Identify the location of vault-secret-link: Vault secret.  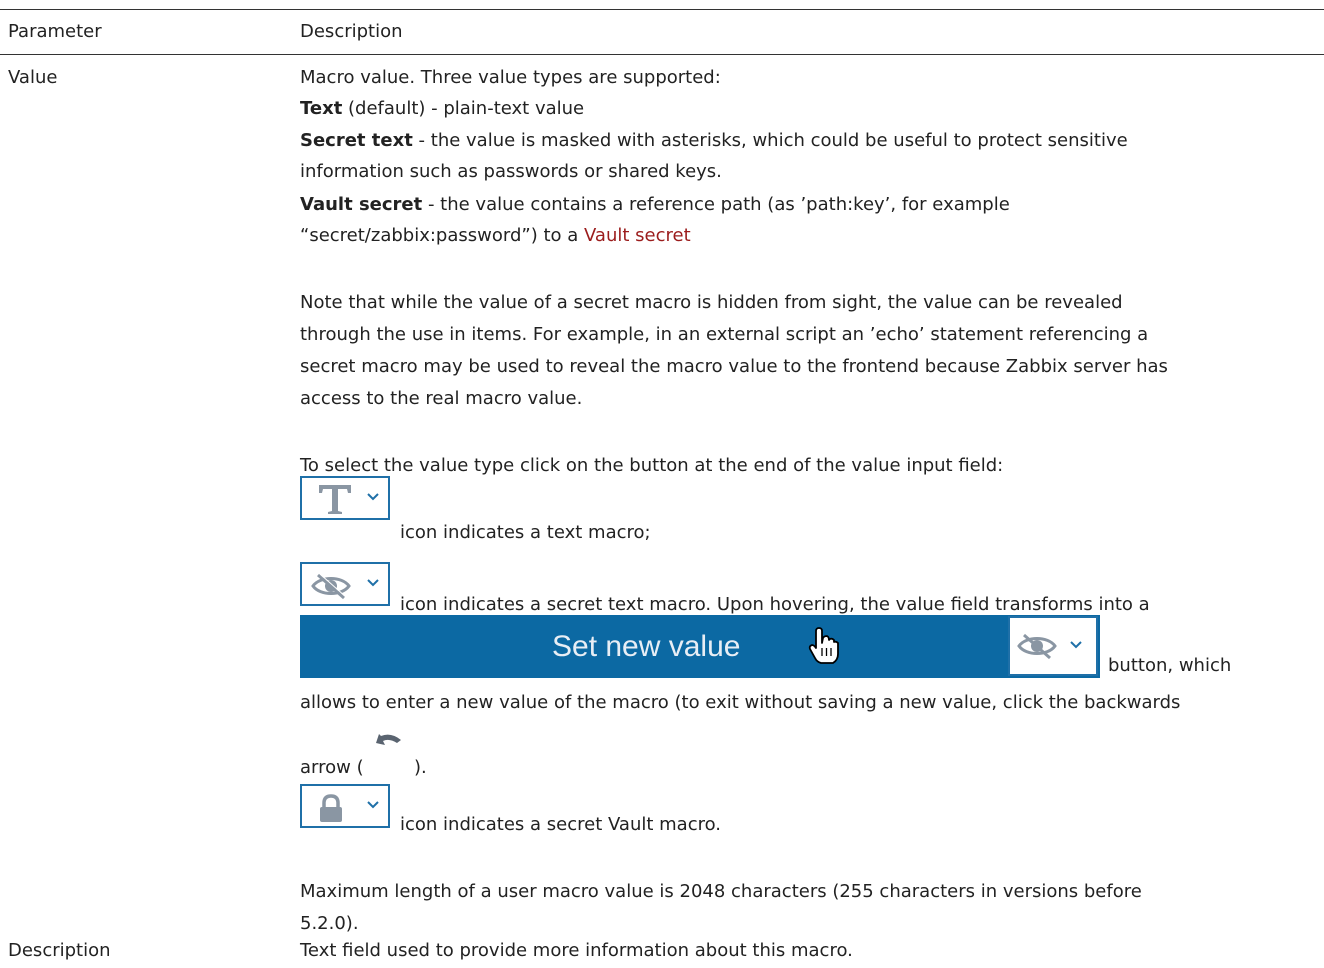
(637, 235).